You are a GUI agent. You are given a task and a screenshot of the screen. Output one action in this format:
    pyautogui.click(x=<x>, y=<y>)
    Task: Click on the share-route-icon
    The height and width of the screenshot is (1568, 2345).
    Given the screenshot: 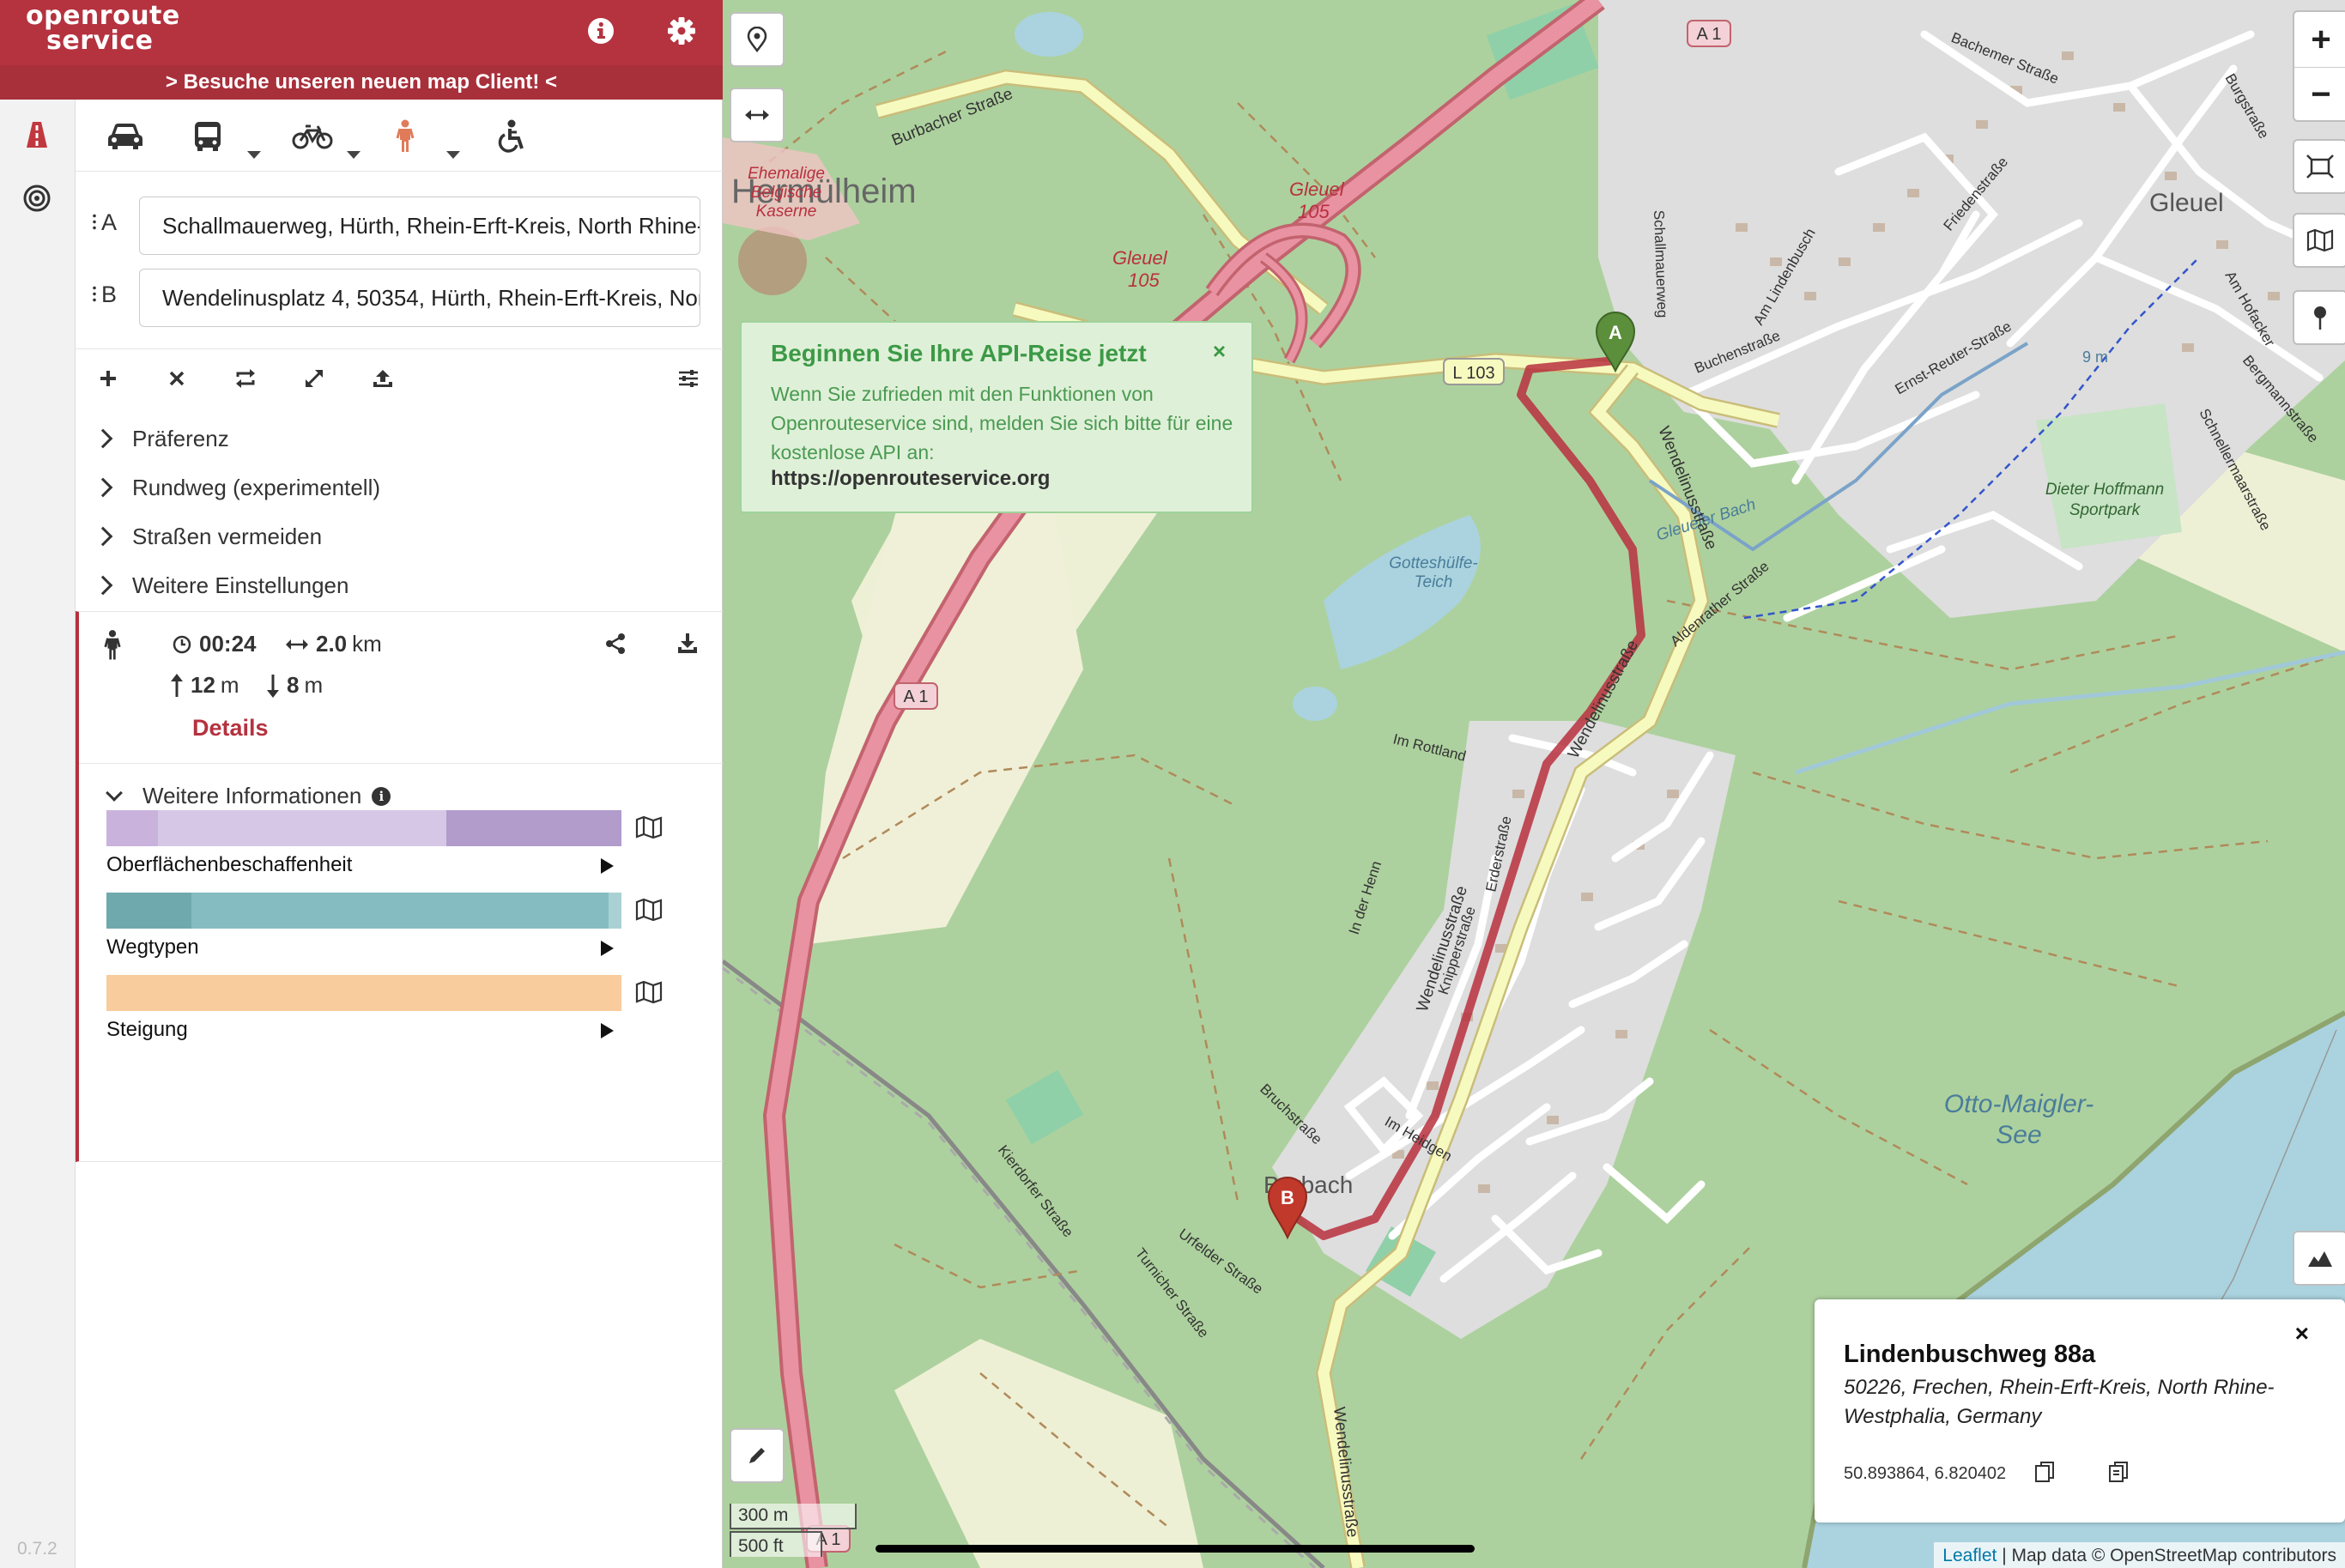 What is the action you would take?
    pyautogui.click(x=615, y=646)
    